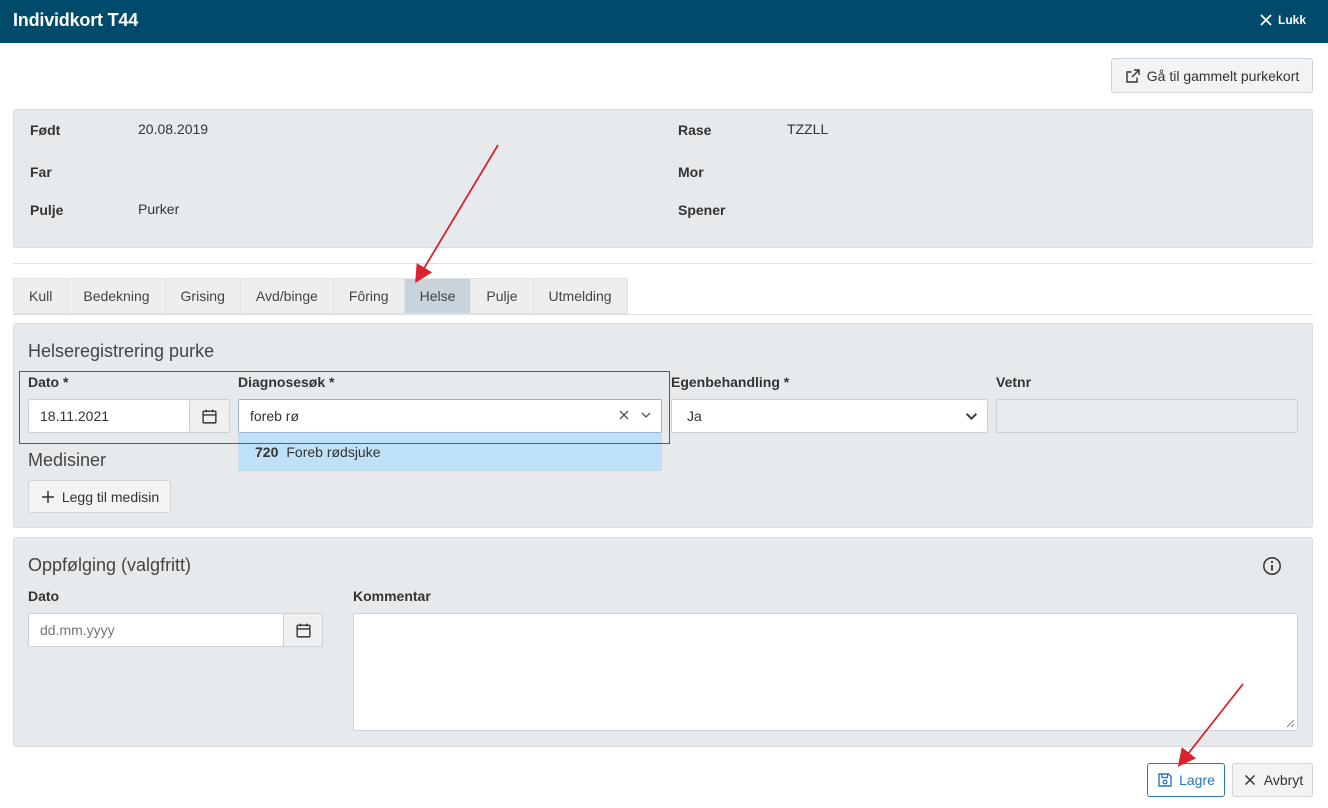  Describe the element at coordinates (44, 596) in the screenshot. I see `followup-date-label: Dato` at that location.